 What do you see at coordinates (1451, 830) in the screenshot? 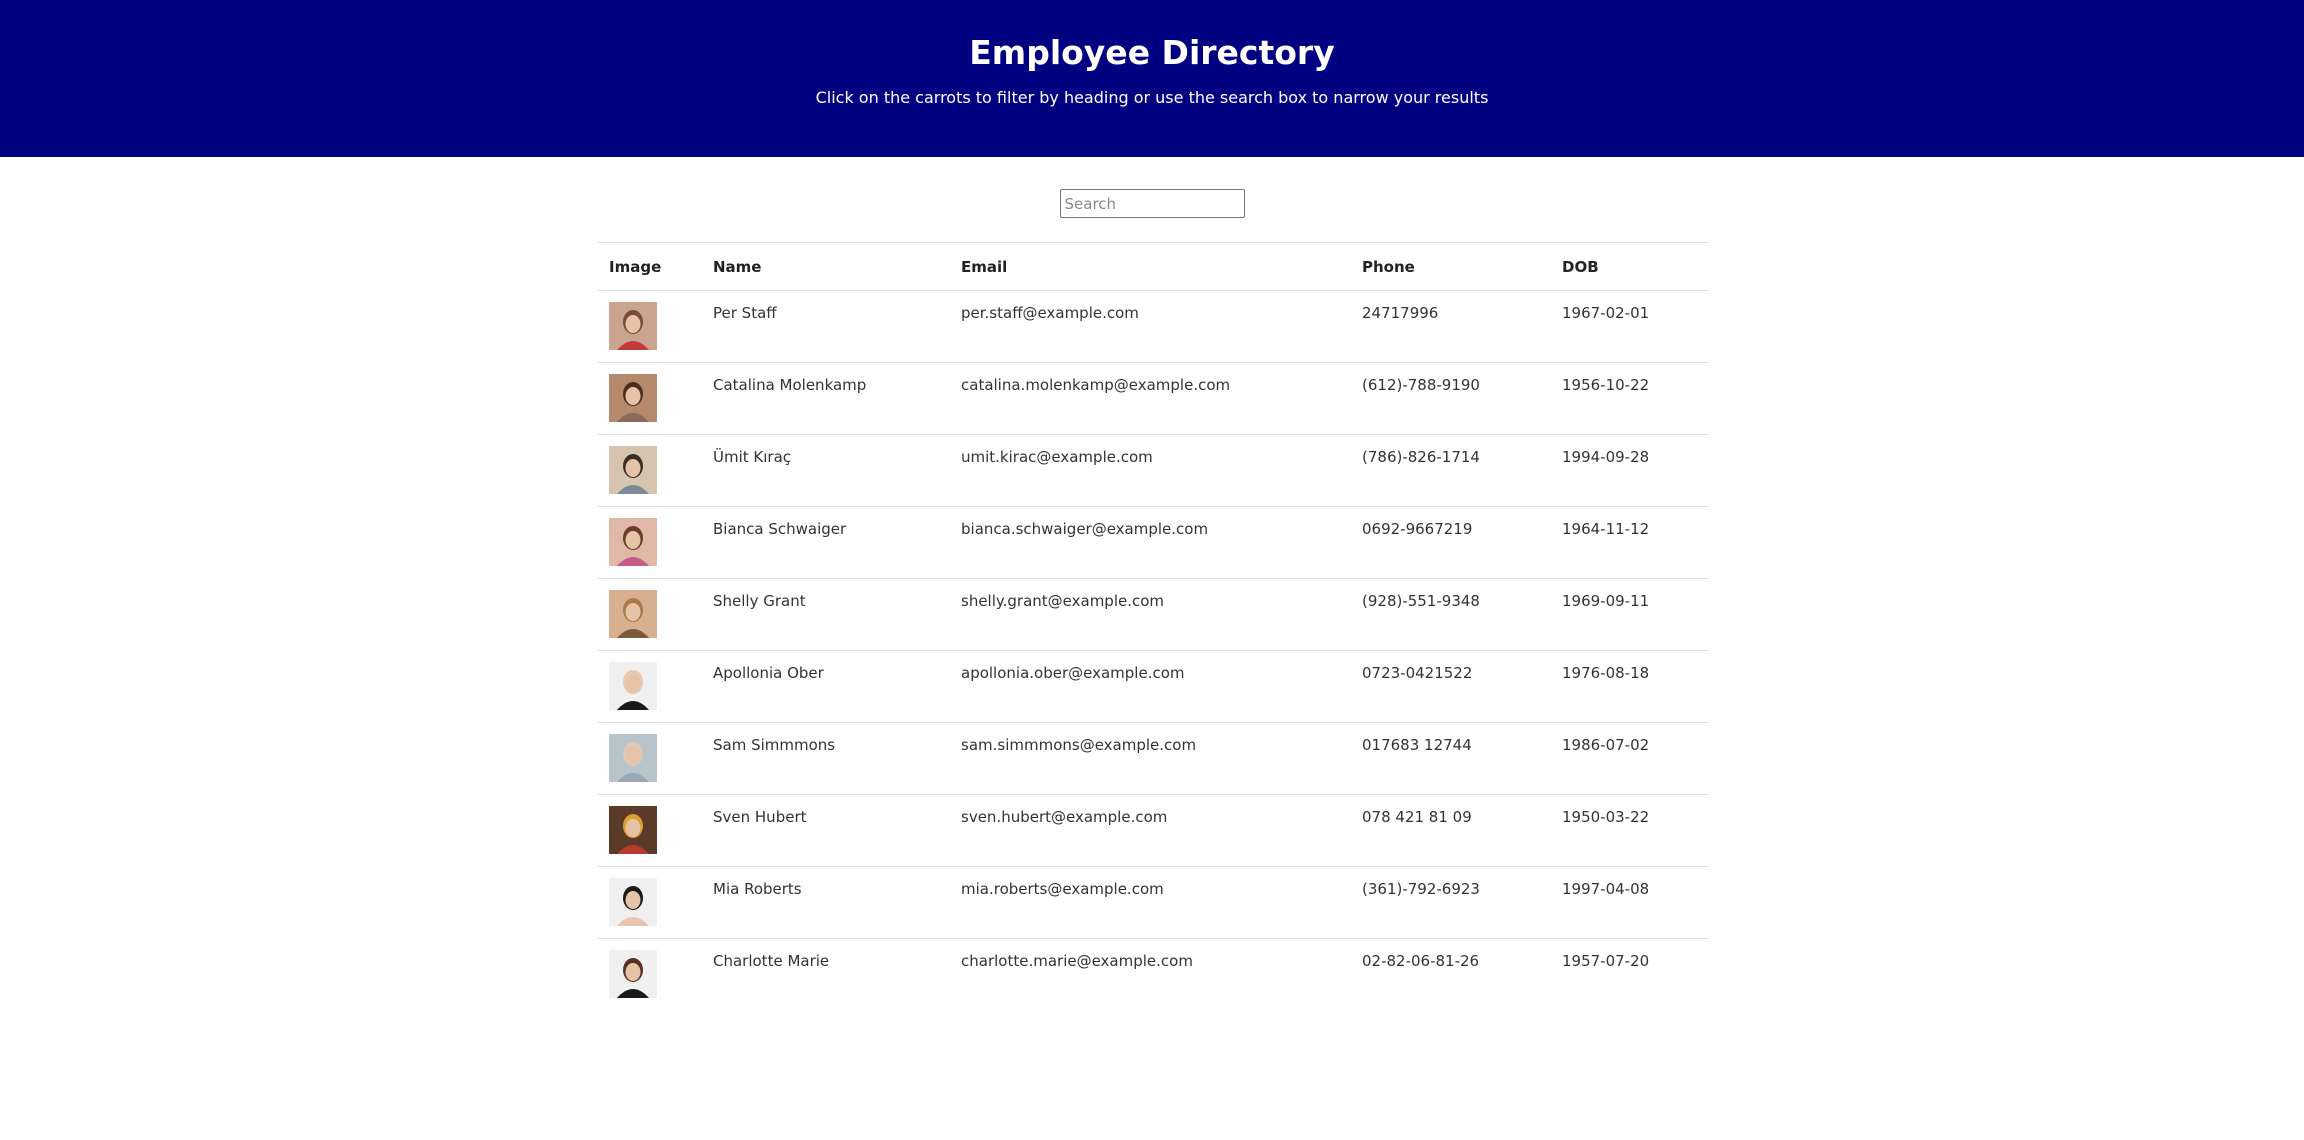
I see `phone-cell: 078 421 81 09` at bounding box center [1451, 830].